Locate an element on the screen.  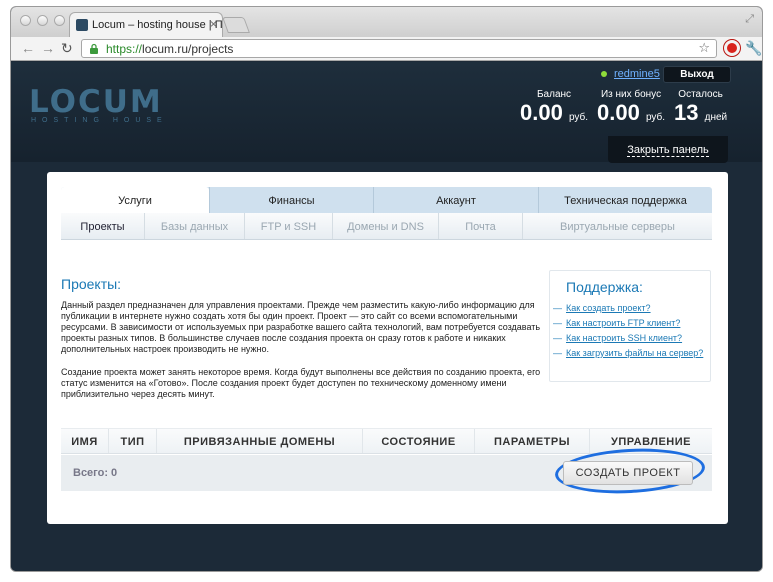
support-link-create-project: Как создать проект? is located at coordinates (629, 308).